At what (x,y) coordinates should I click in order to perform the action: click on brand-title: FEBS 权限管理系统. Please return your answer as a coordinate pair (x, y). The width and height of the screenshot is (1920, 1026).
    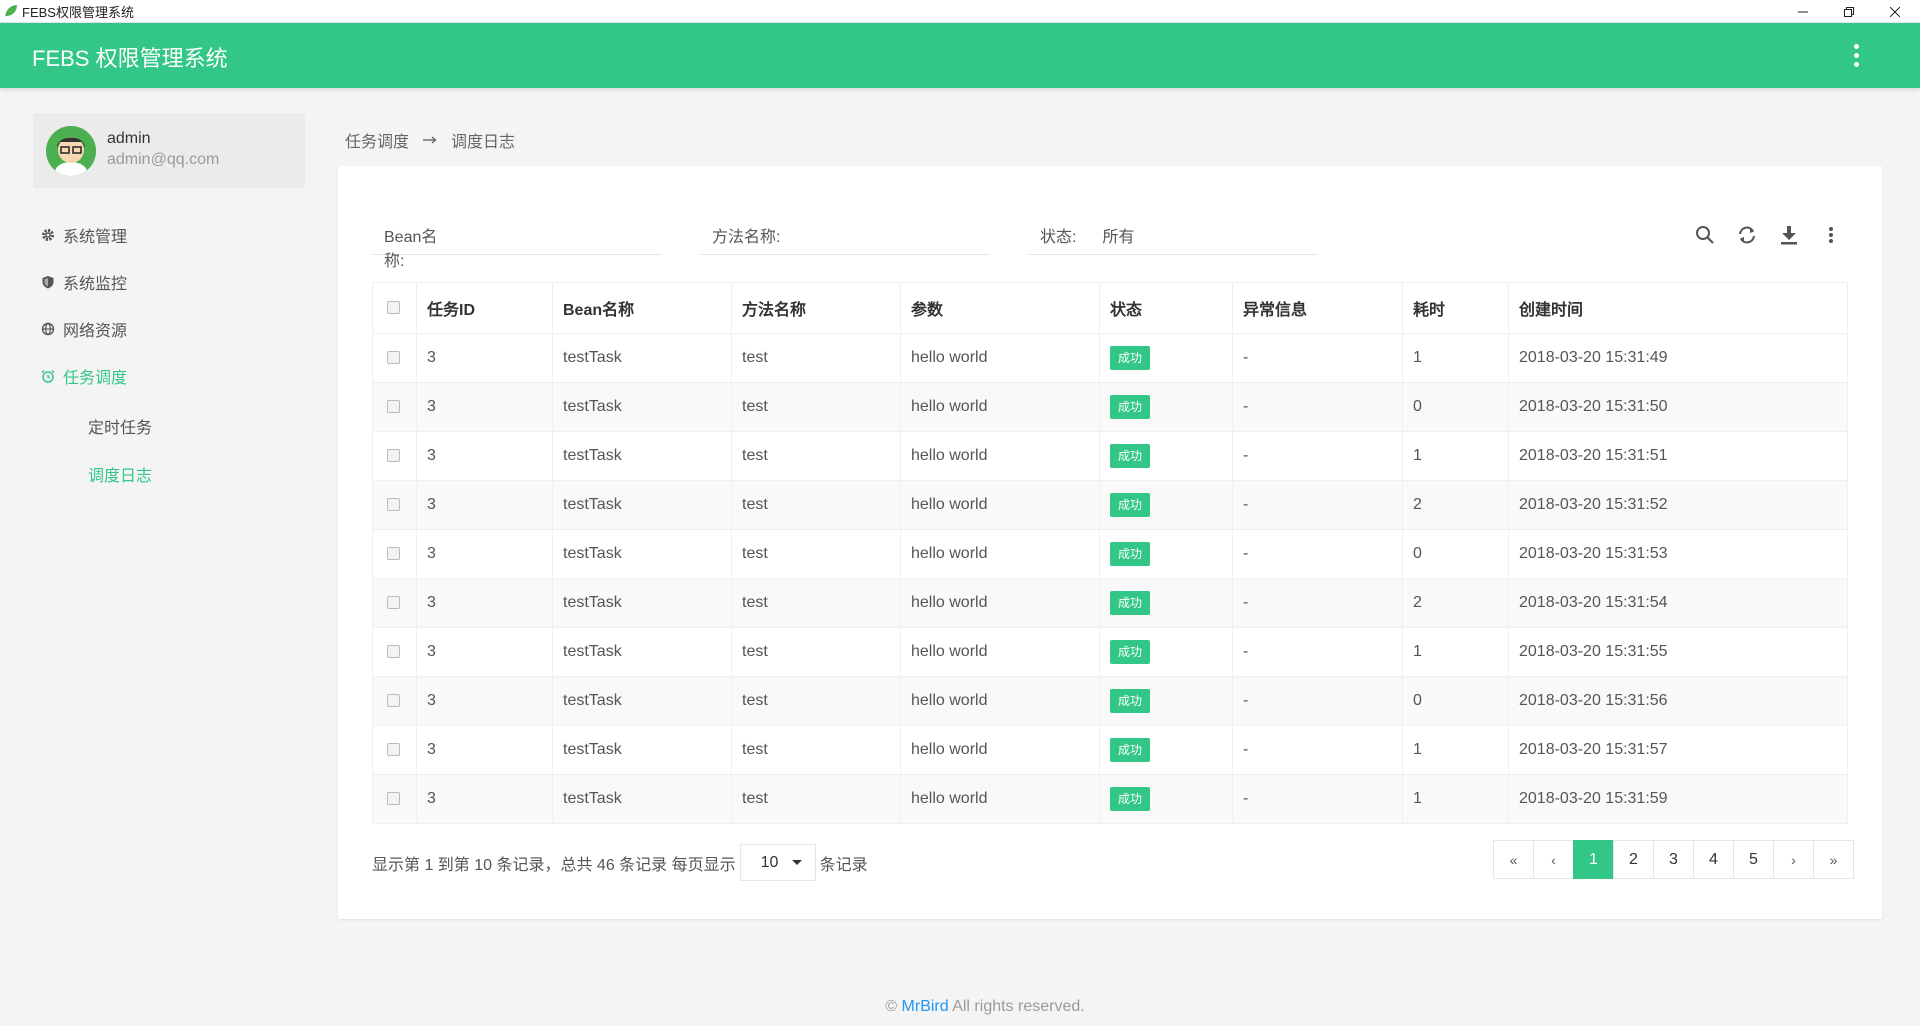
    Looking at the image, I should click on (130, 57).